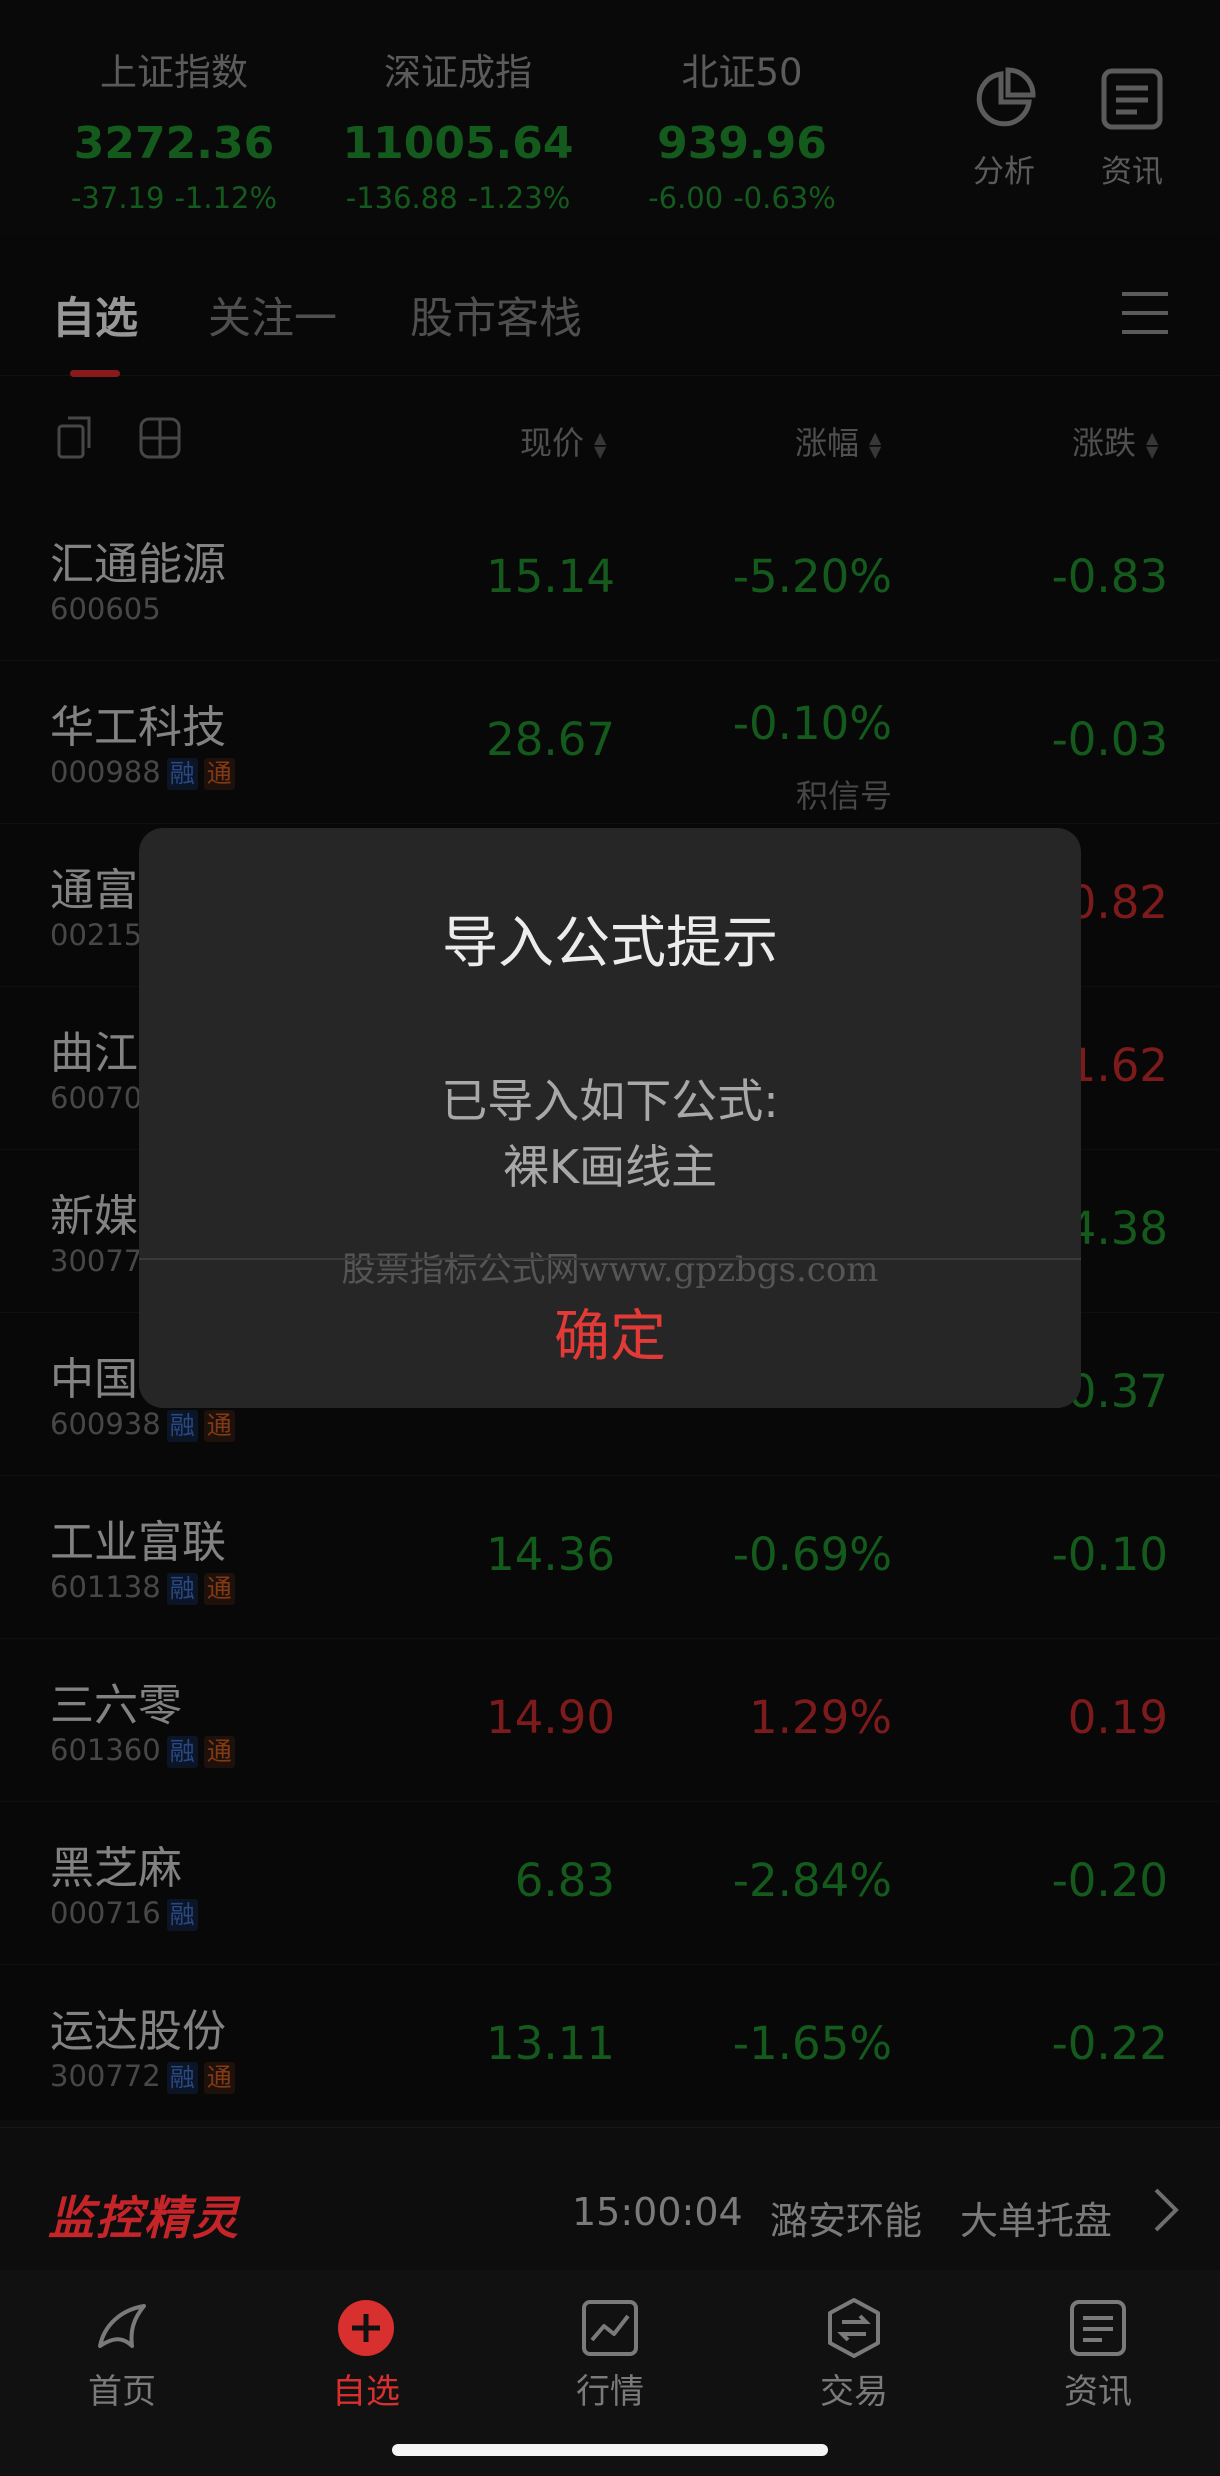  Describe the element at coordinates (610, 1332) in the screenshot. I see `confirm-button: 确定` at that location.